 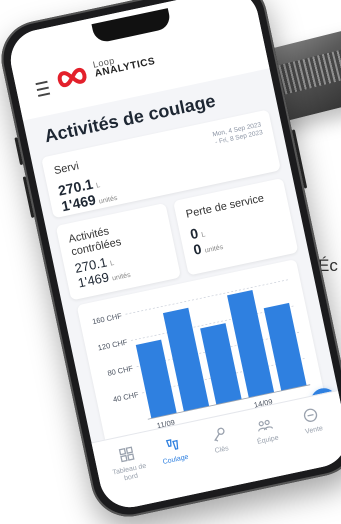 What do you see at coordinates (236, 226) in the screenshot?
I see `service-loss-card: Perte de service 0L 0unités` at bounding box center [236, 226].